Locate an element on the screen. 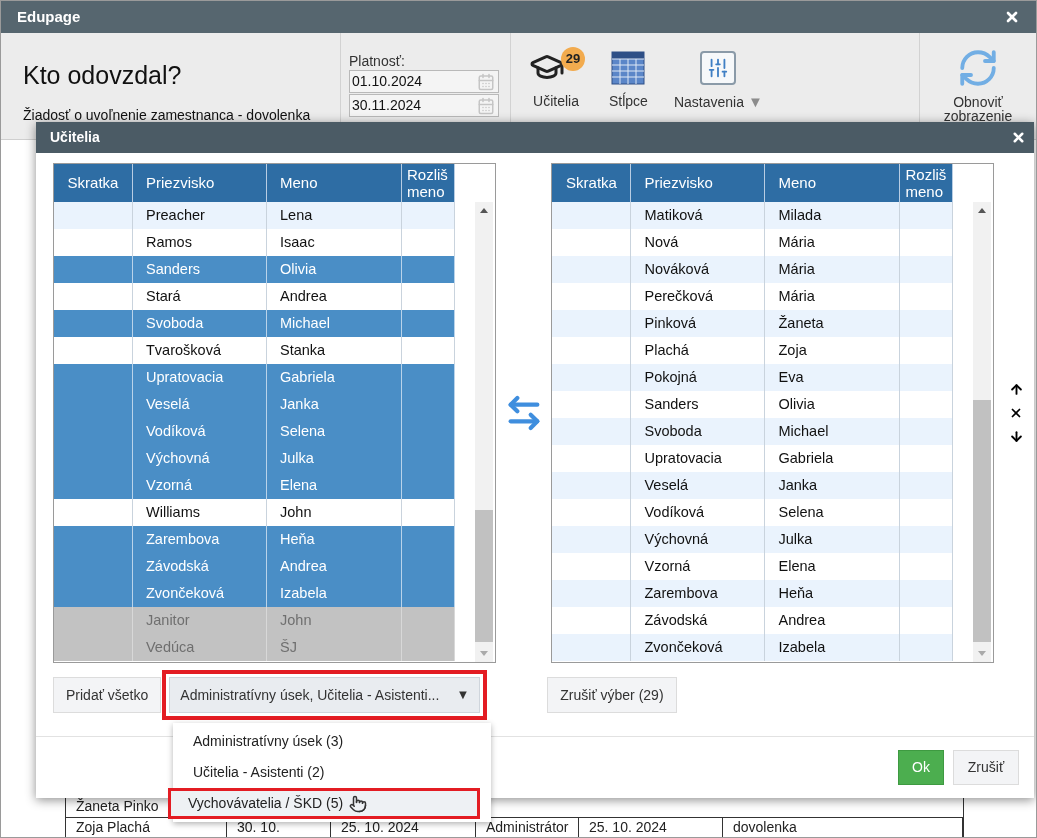 Image resolution: width=1037 pixels, height=838 pixels. date-field: 30.11.2024 is located at coordinates (424, 105).